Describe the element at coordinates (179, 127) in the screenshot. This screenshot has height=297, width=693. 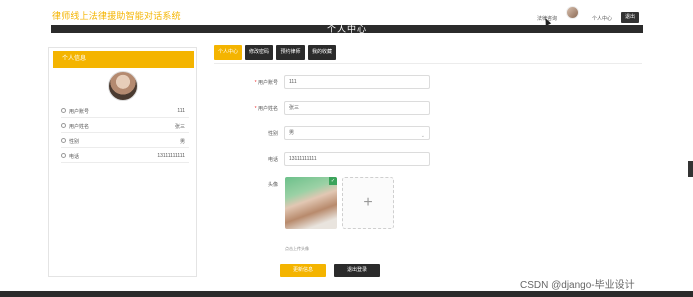
I see `profile-row-value: 张三` at that location.